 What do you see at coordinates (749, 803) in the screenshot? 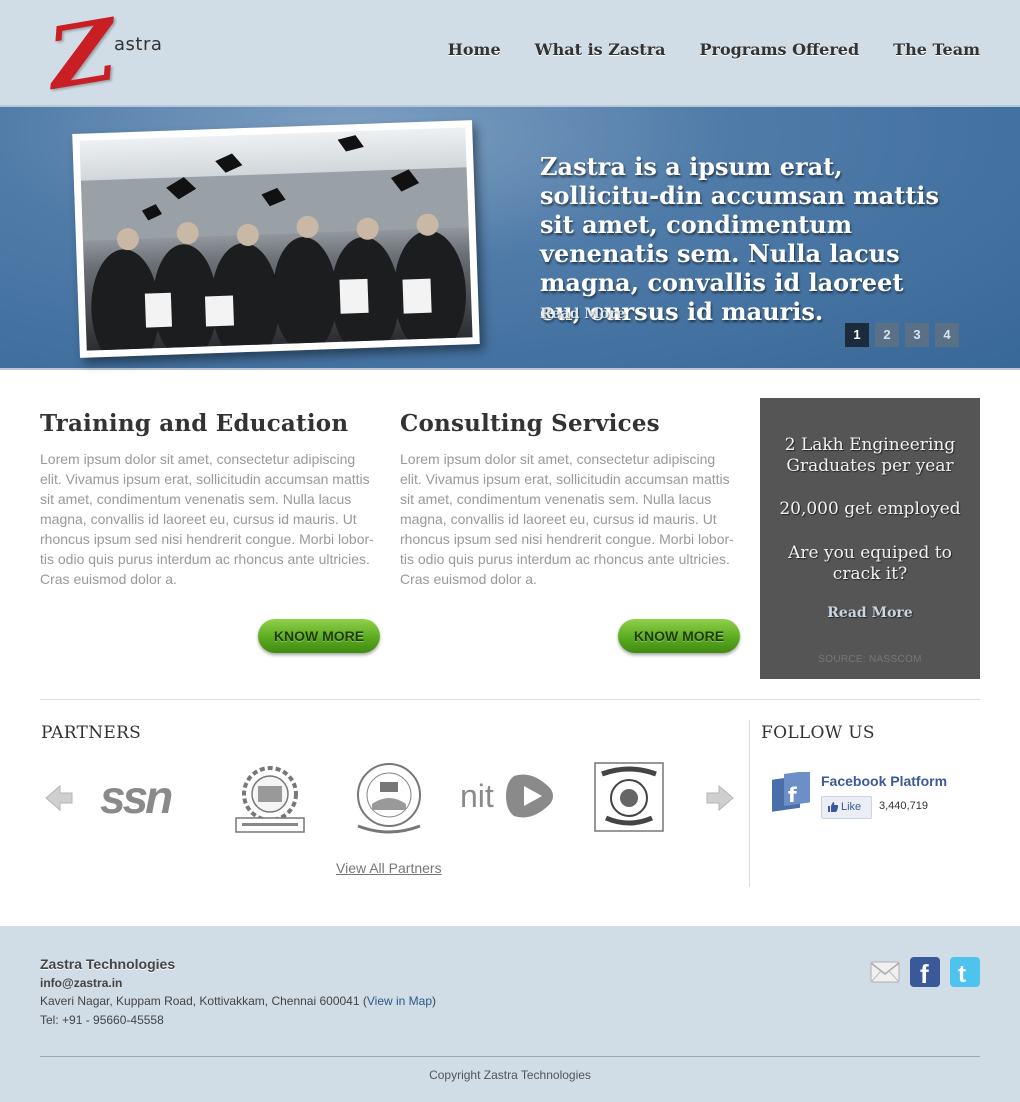
I see `vertical-divider` at bounding box center [749, 803].